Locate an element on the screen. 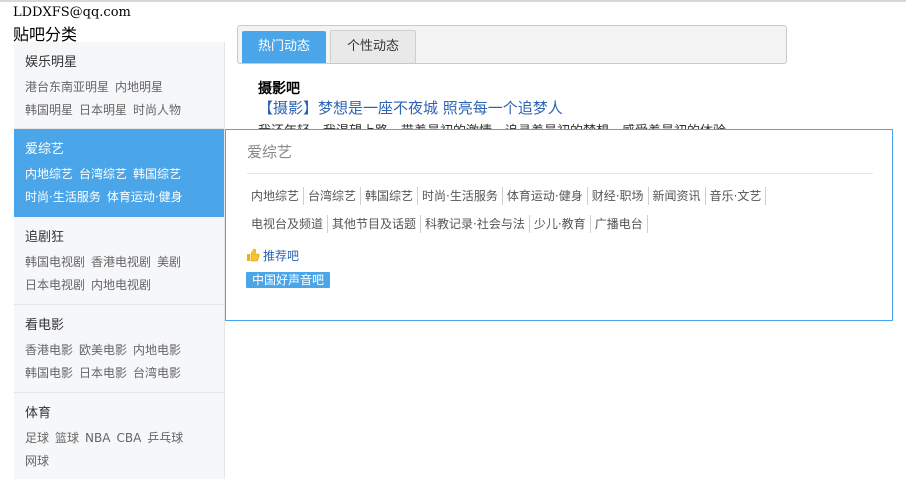  tag-link: 广播电台 is located at coordinates (619, 224).